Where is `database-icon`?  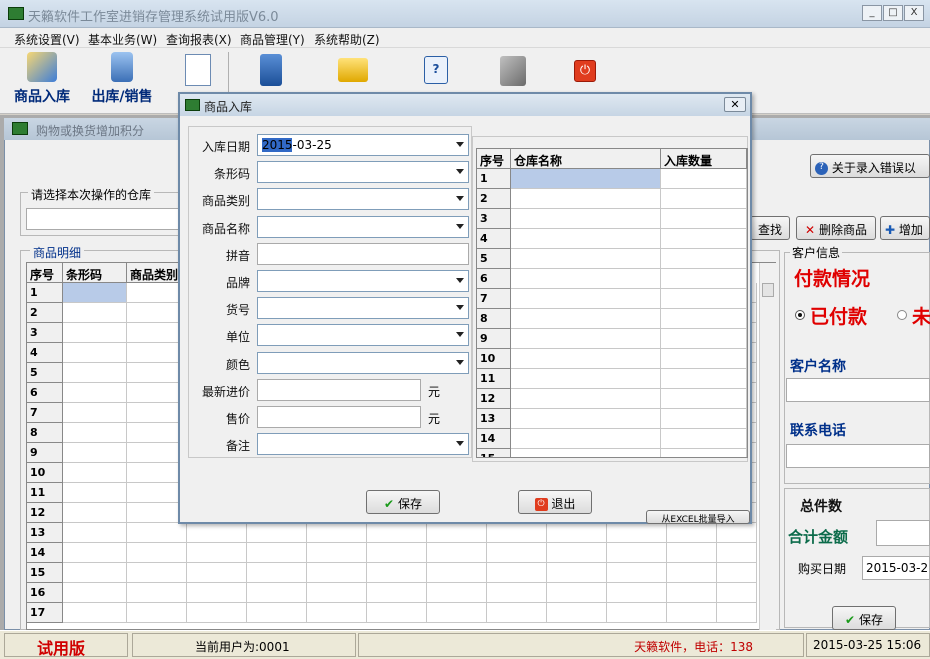
database-icon is located at coordinates (271, 70).